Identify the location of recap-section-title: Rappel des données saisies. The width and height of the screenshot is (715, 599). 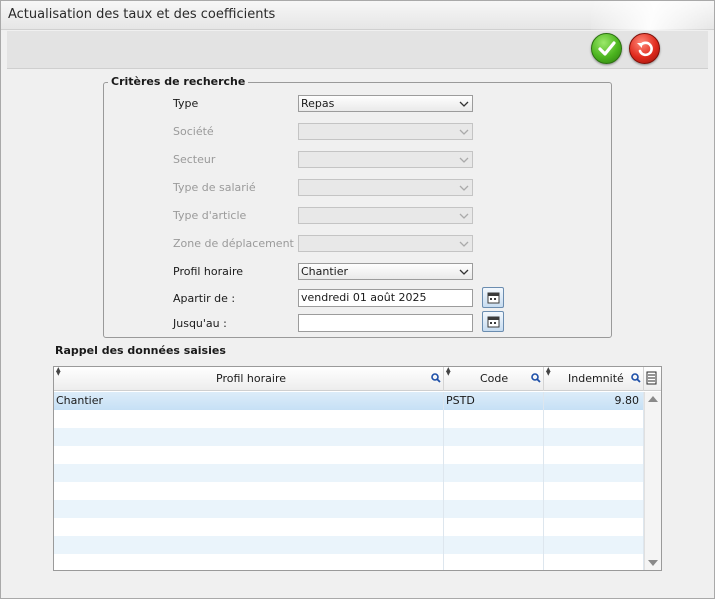
(140, 350).